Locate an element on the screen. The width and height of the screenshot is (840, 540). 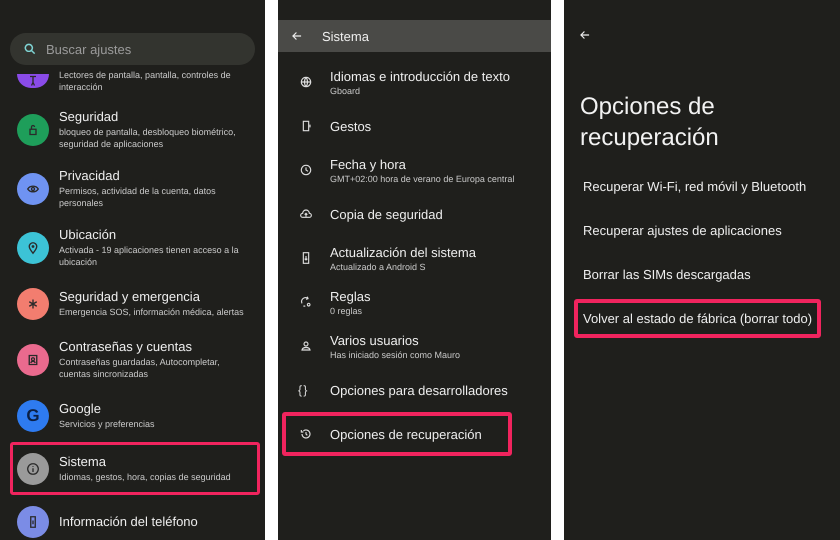
search-icon is located at coordinates (30, 49).